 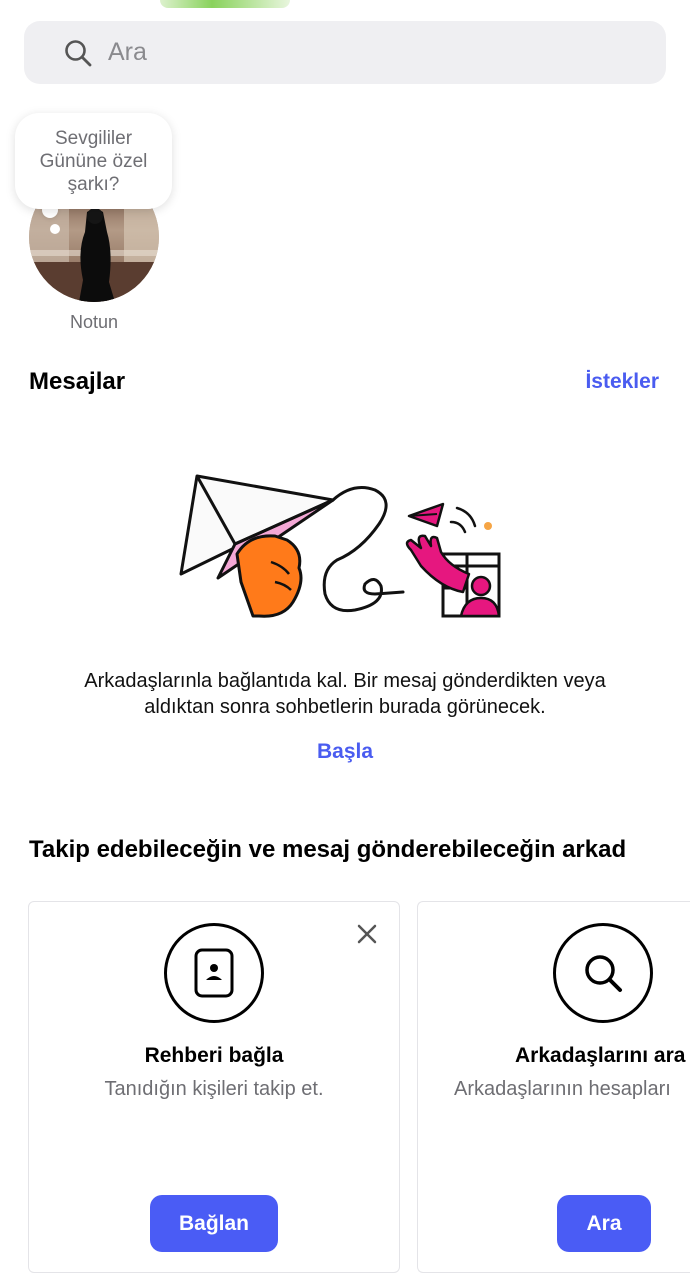 I want to click on card-subtitle: Arkadaşlarının hesapları, so click(x=562, y=1089).